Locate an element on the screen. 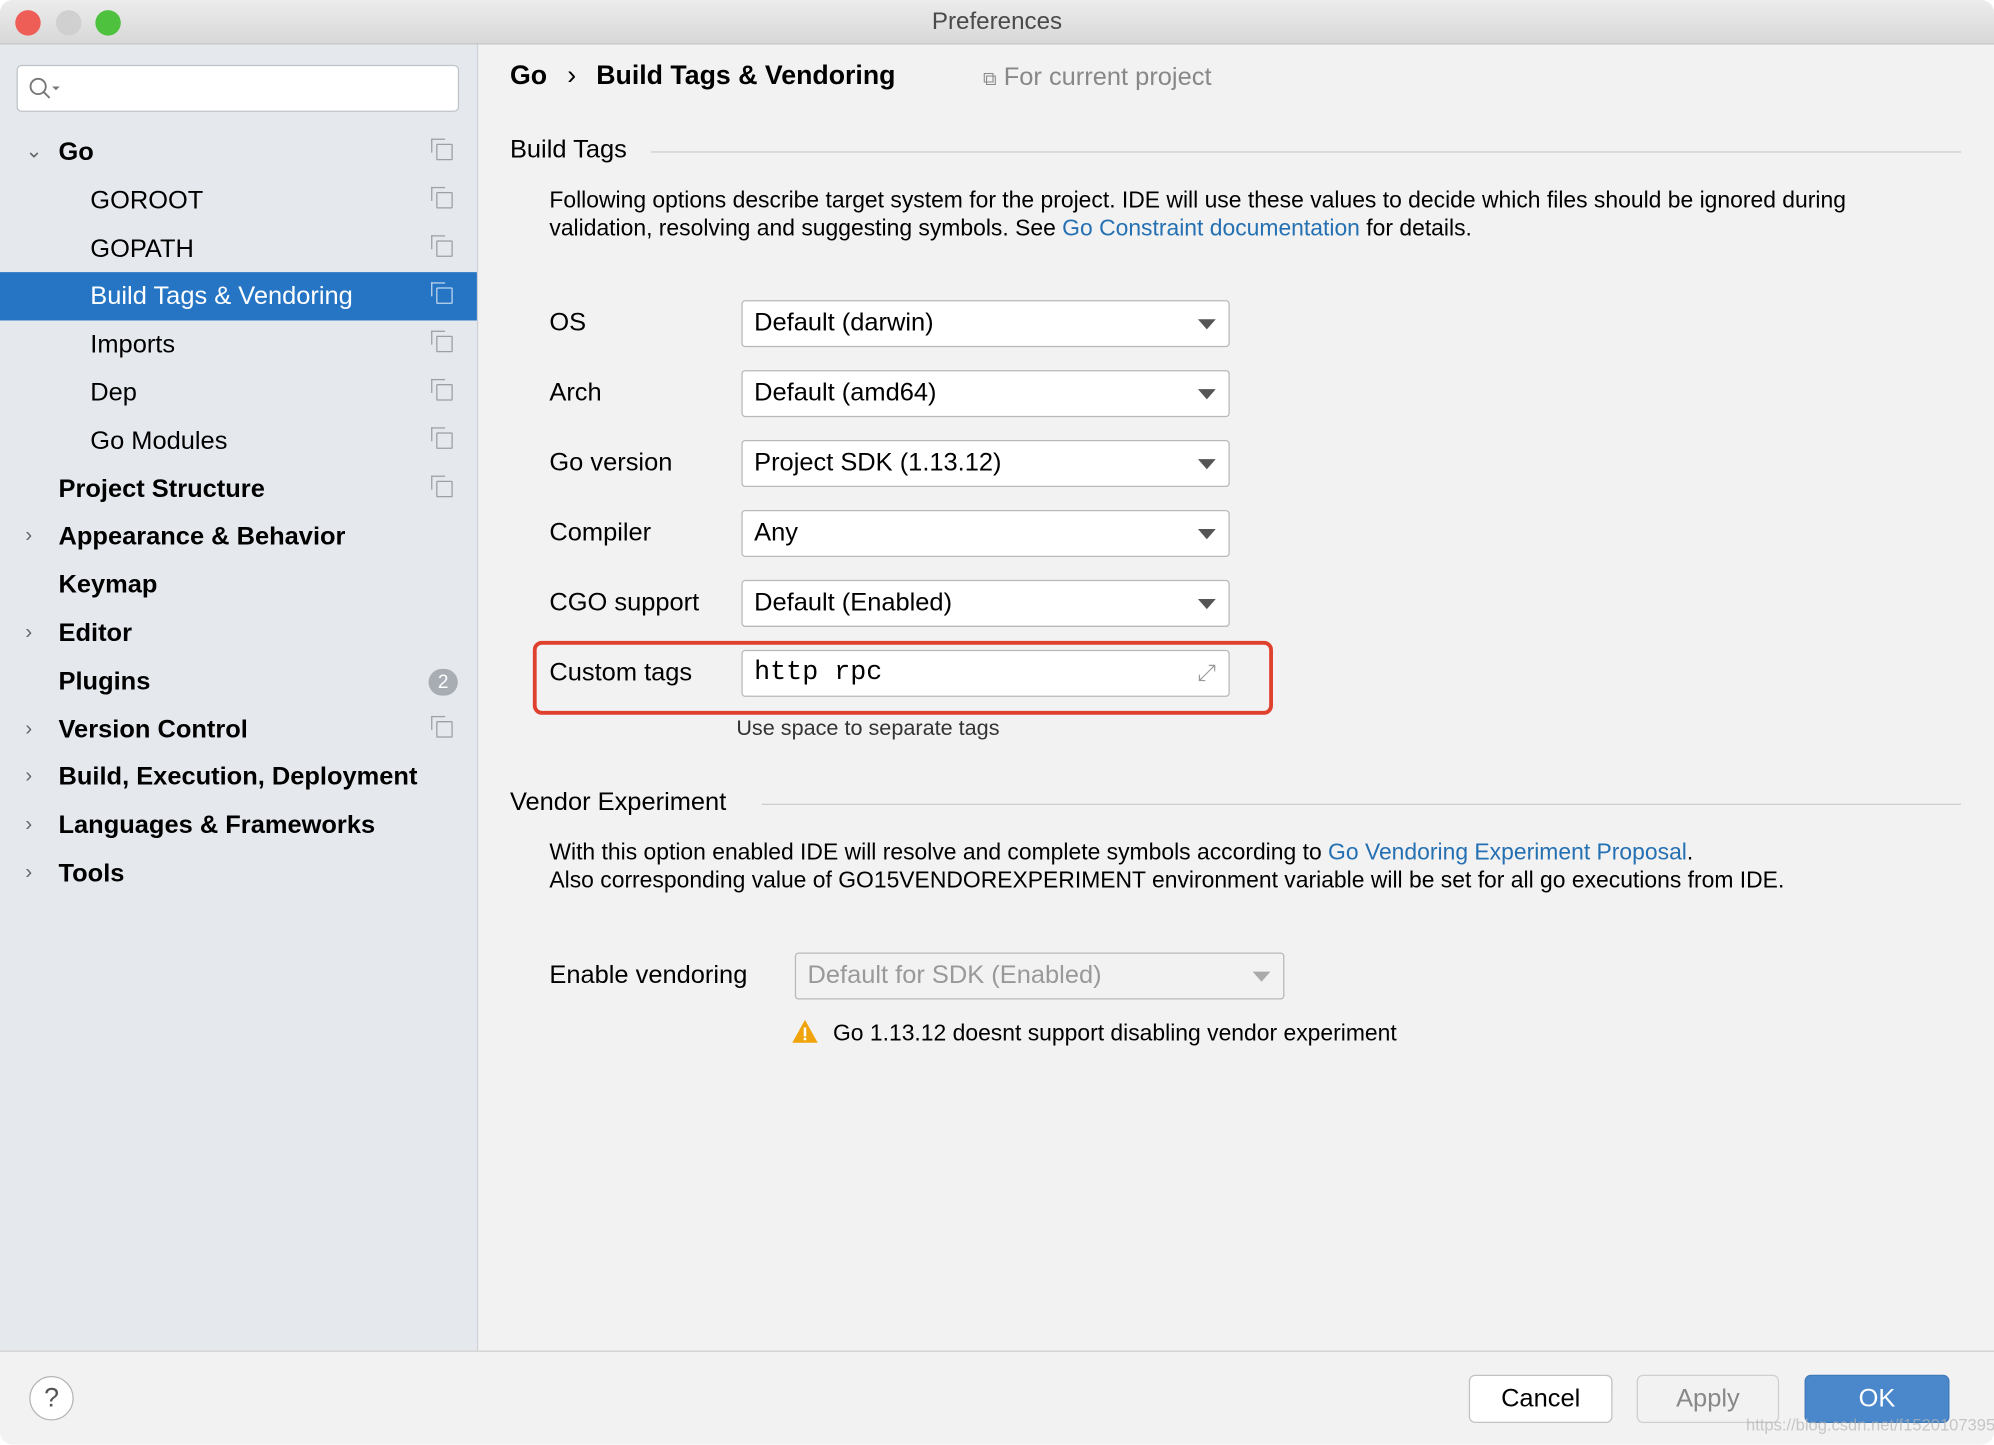 The width and height of the screenshot is (1994, 1445). sidebar-item-label: Dep is located at coordinates (113, 392).